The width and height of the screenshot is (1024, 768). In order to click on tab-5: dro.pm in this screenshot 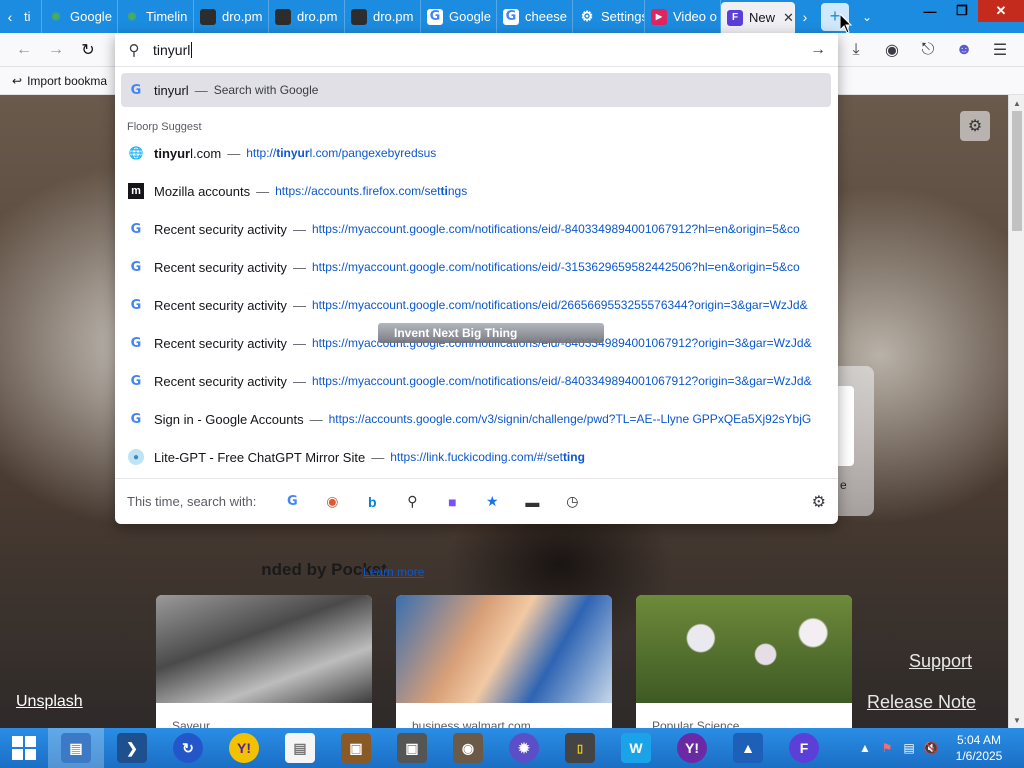, I will do `click(307, 16)`.